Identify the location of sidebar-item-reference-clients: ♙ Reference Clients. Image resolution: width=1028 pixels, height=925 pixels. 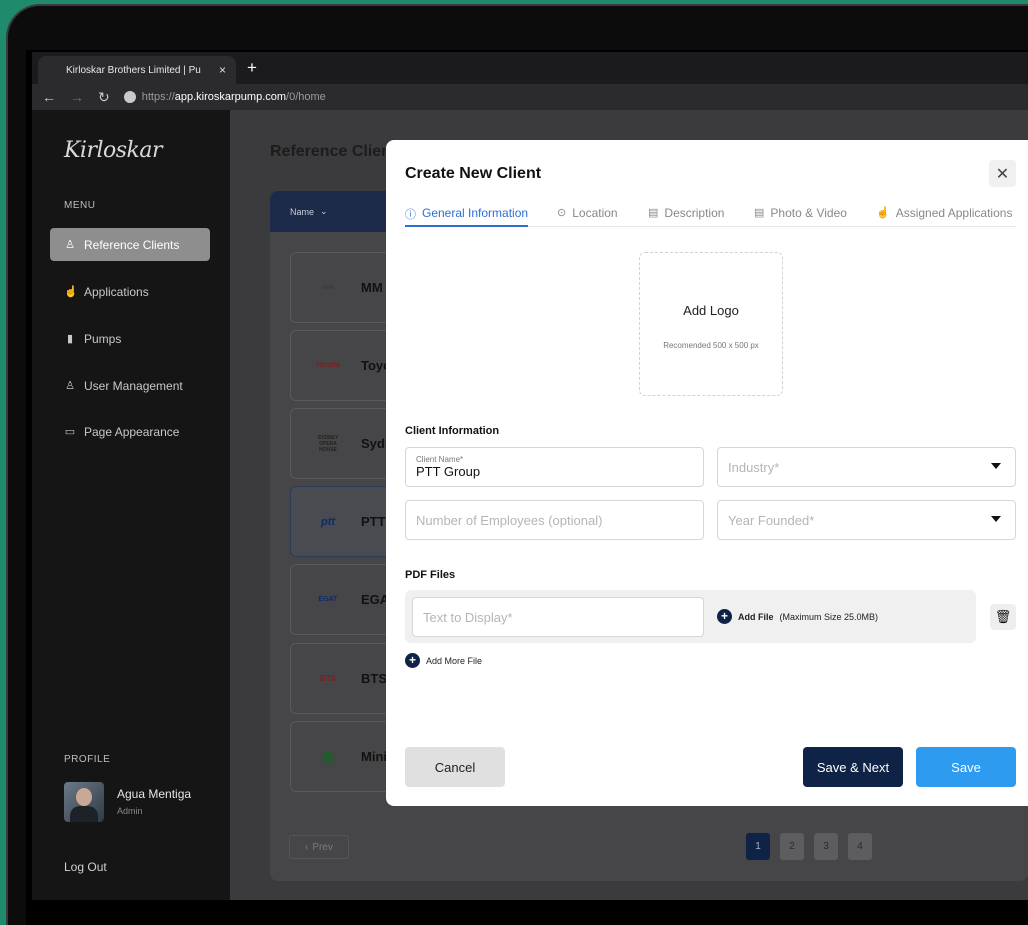
(130, 244).